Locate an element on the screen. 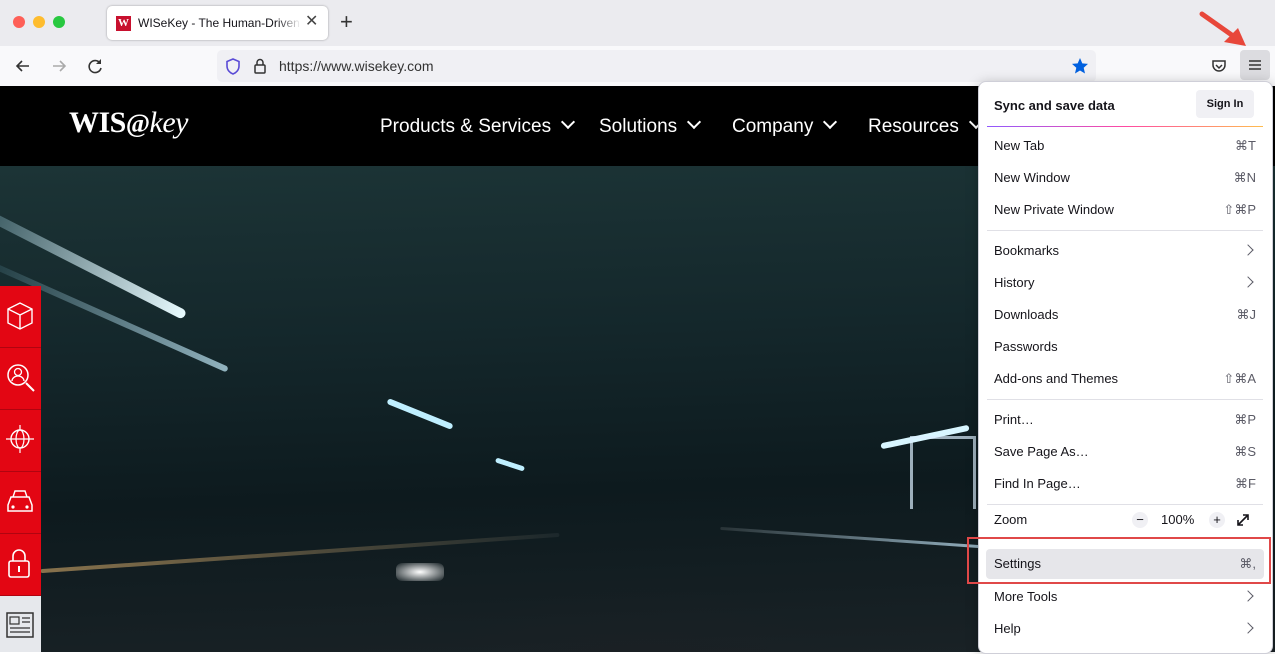 This screenshot has height=654, width=1275. menu-item-find-in-page: Find In Page… ⌘F is located at coordinates (1125, 484).